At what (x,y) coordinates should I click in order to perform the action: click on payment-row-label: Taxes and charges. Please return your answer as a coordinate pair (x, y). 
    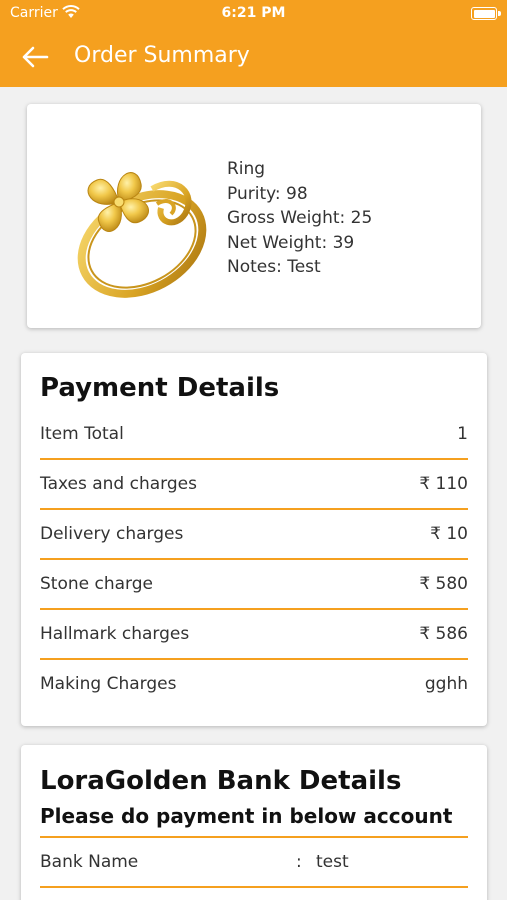
    Looking at the image, I should click on (118, 484).